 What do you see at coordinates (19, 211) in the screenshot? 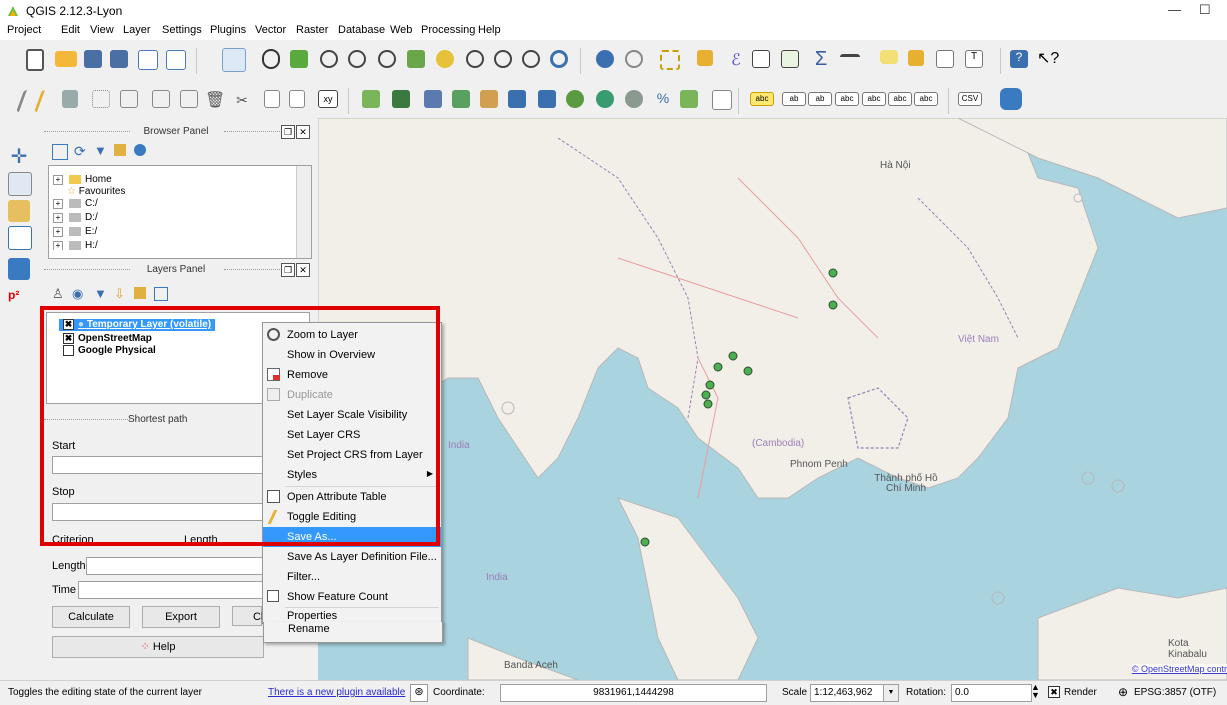
I see `gps-icon` at bounding box center [19, 211].